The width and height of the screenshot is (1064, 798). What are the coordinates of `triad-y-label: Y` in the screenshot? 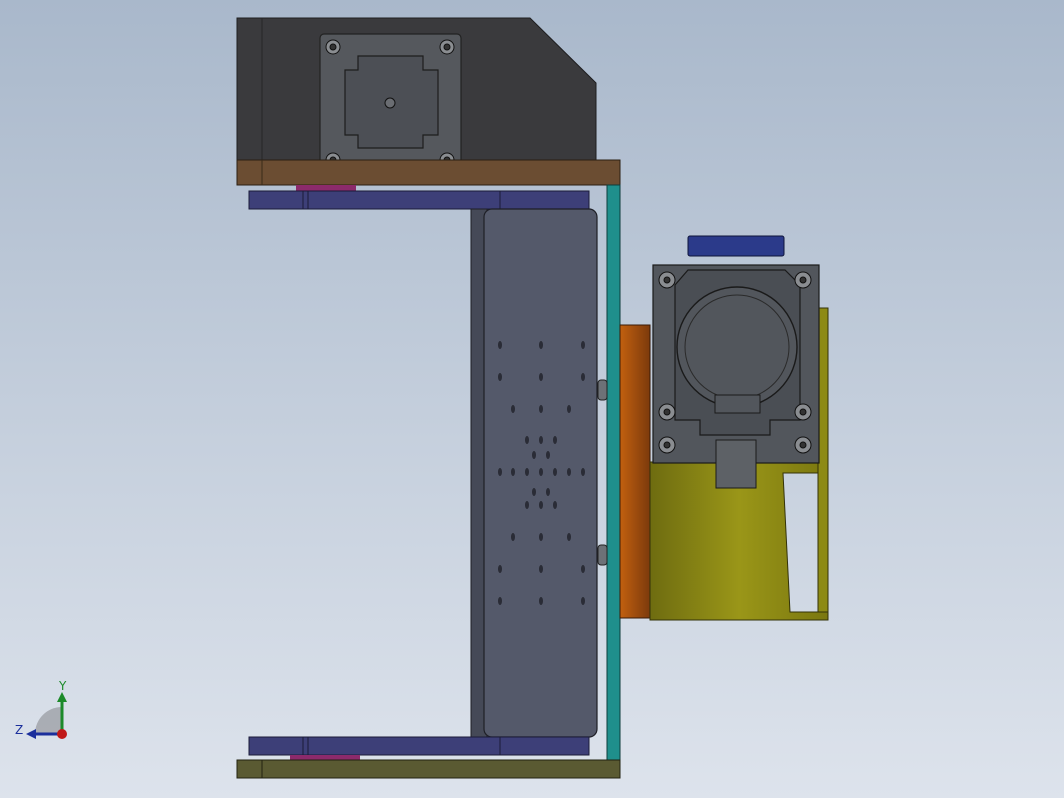 It's located at (62, 686).